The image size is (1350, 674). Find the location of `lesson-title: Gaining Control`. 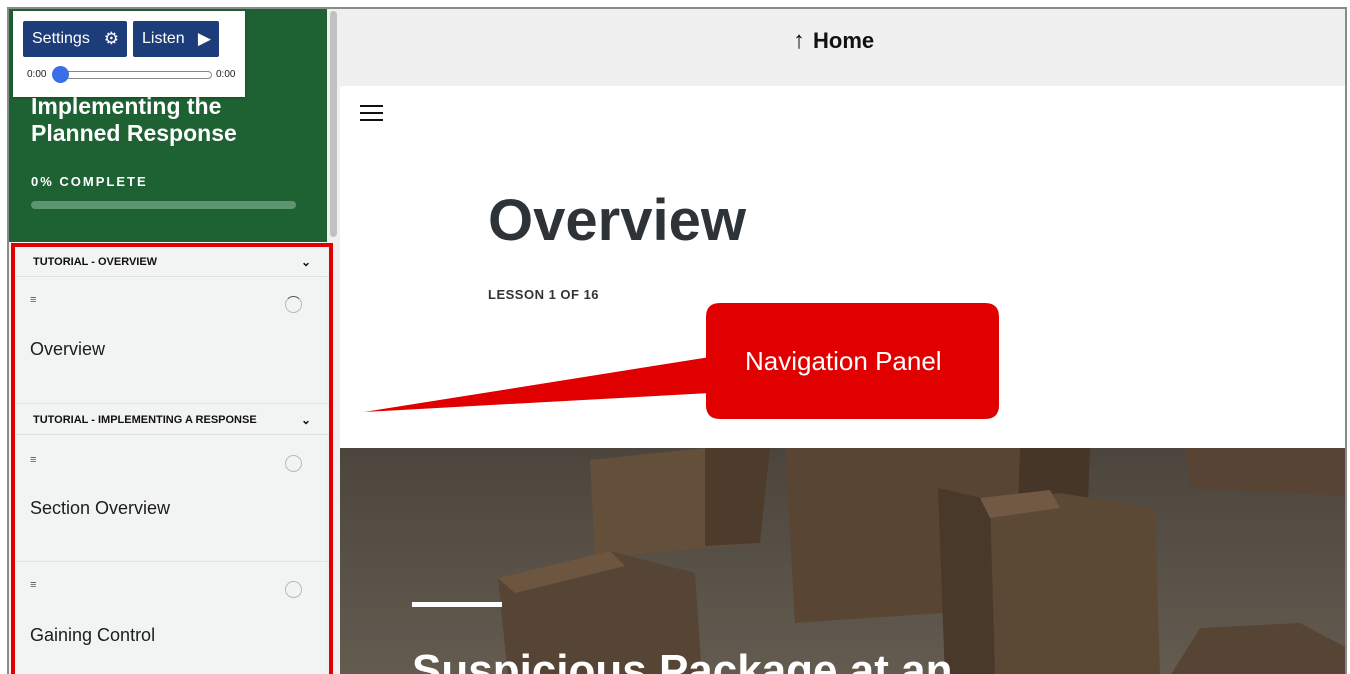

lesson-title: Gaining Control is located at coordinates (93, 635).